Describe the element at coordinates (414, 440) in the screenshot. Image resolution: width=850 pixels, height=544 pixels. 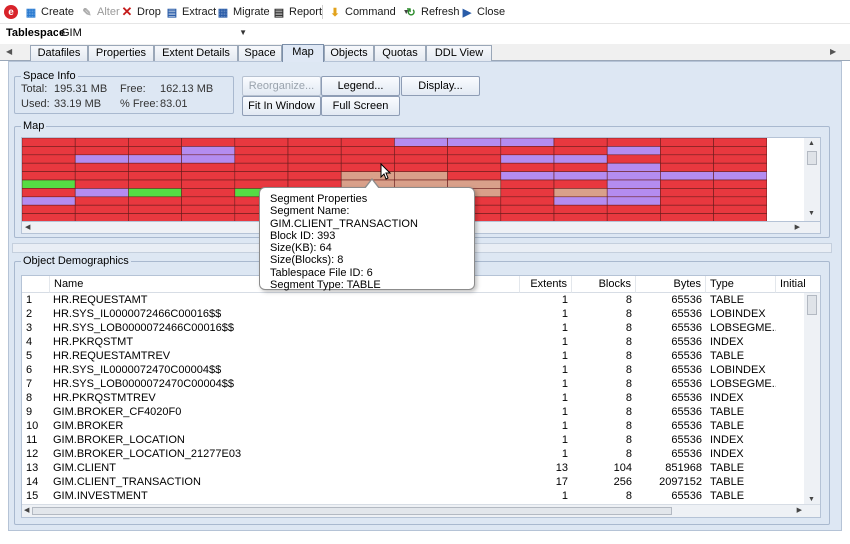
I see `table-row: 11 GIM.BROKER_LOCATION 1 8 65536 INDEX` at that location.